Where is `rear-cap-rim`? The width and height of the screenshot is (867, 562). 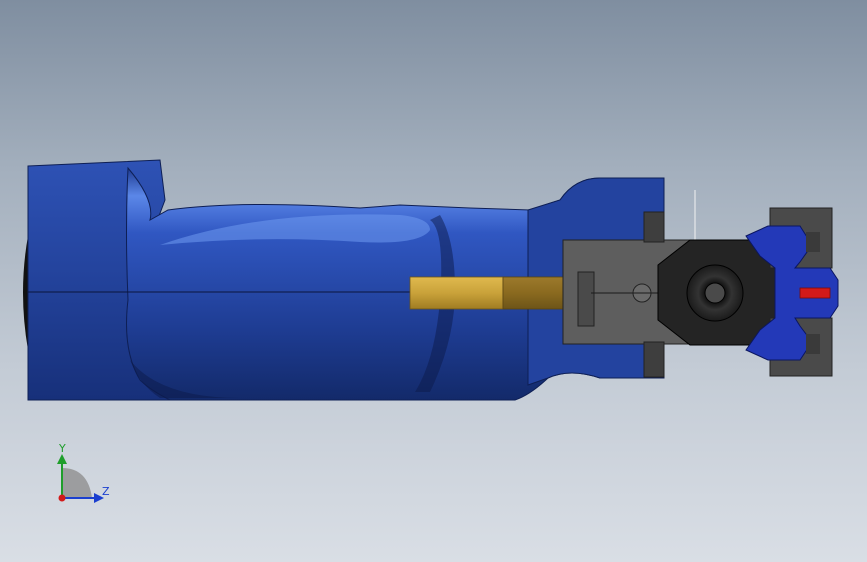 rear-cap-rim is located at coordinates (25, 293).